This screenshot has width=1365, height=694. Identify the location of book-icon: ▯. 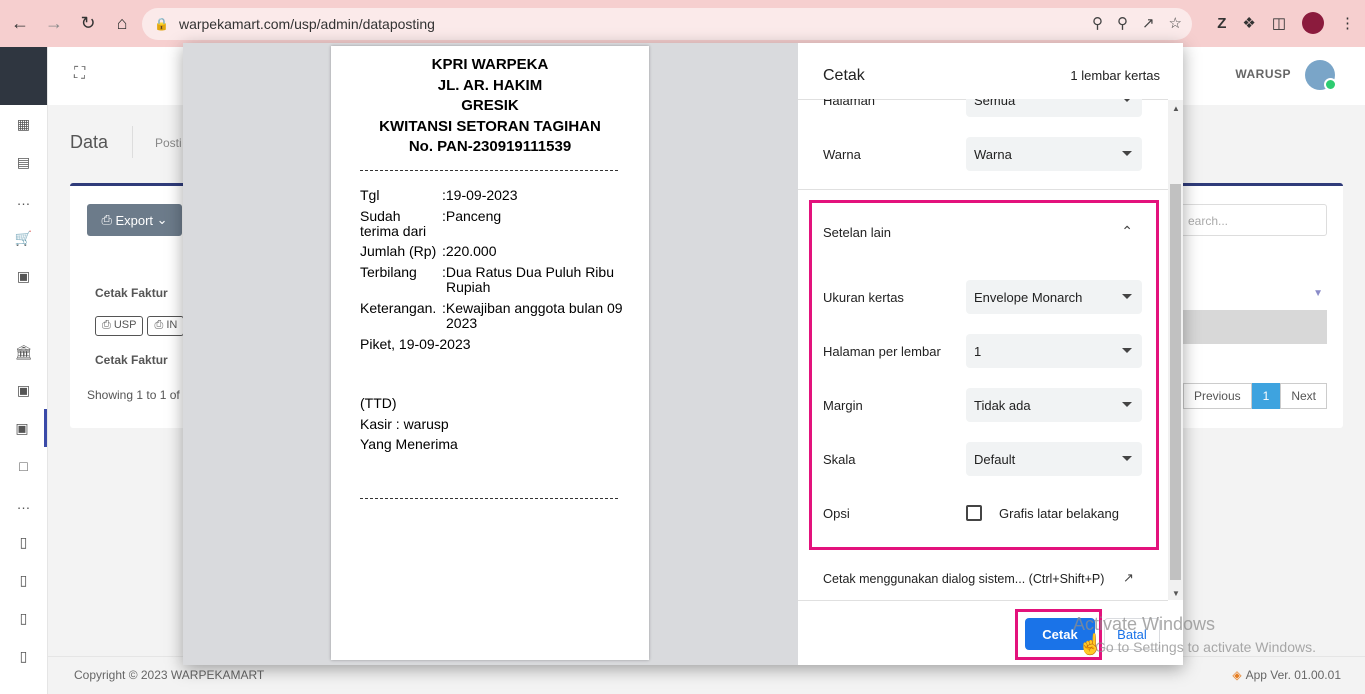
(23, 542).